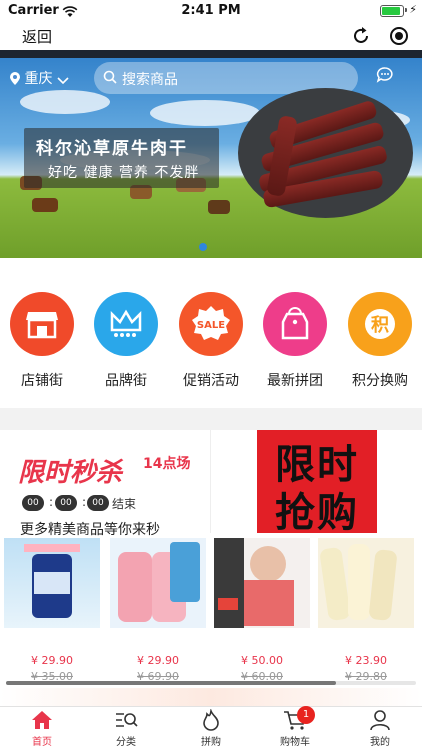 The width and height of the screenshot is (422, 751). What do you see at coordinates (211, 742) in the screenshot?
I see `tab-label: 拼购` at bounding box center [211, 742].